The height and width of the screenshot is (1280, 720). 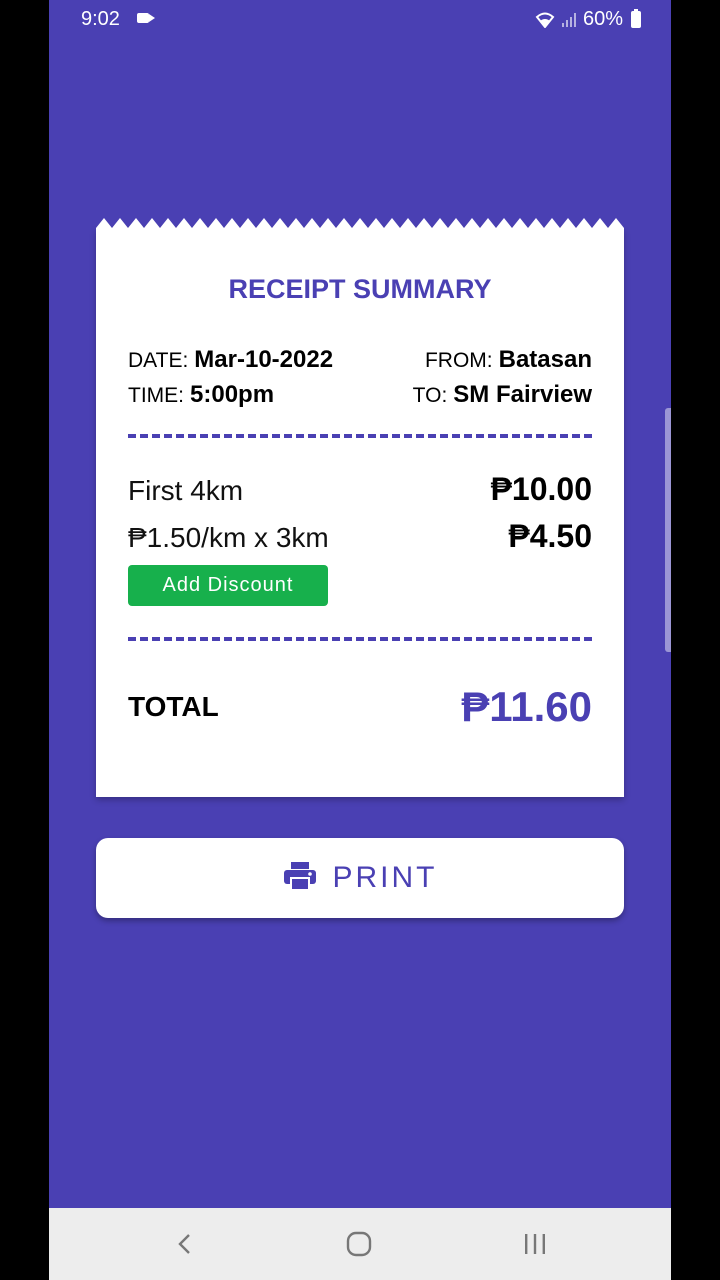 I want to click on time-label: TIME:, so click(x=156, y=395).